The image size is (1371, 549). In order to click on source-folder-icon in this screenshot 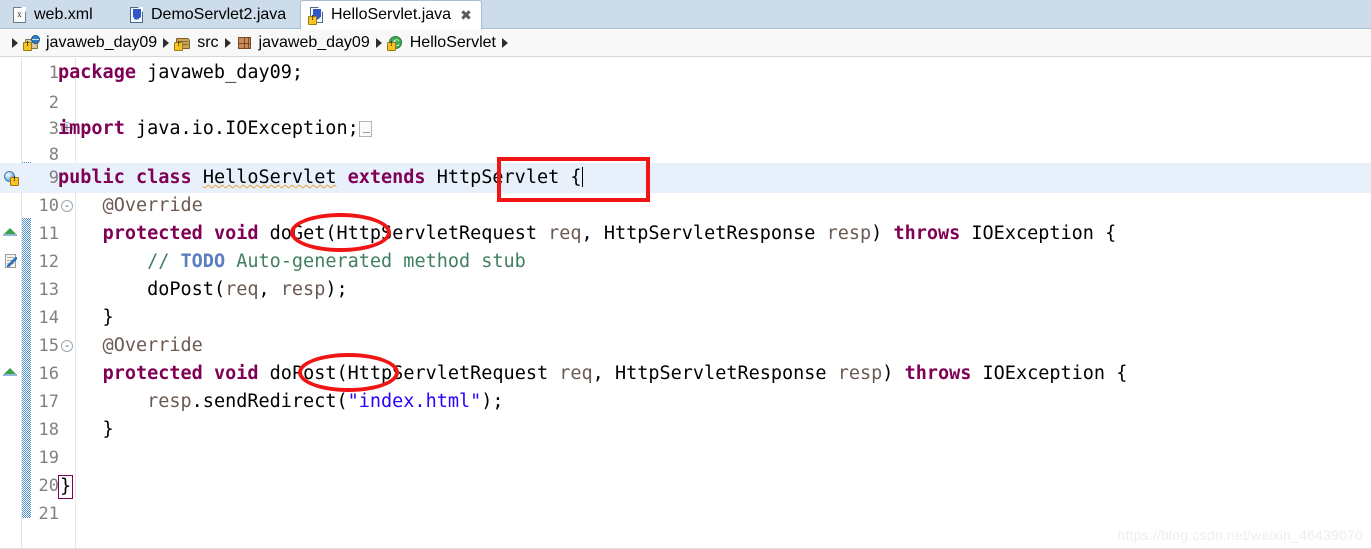, I will do `click(183, 43)`.